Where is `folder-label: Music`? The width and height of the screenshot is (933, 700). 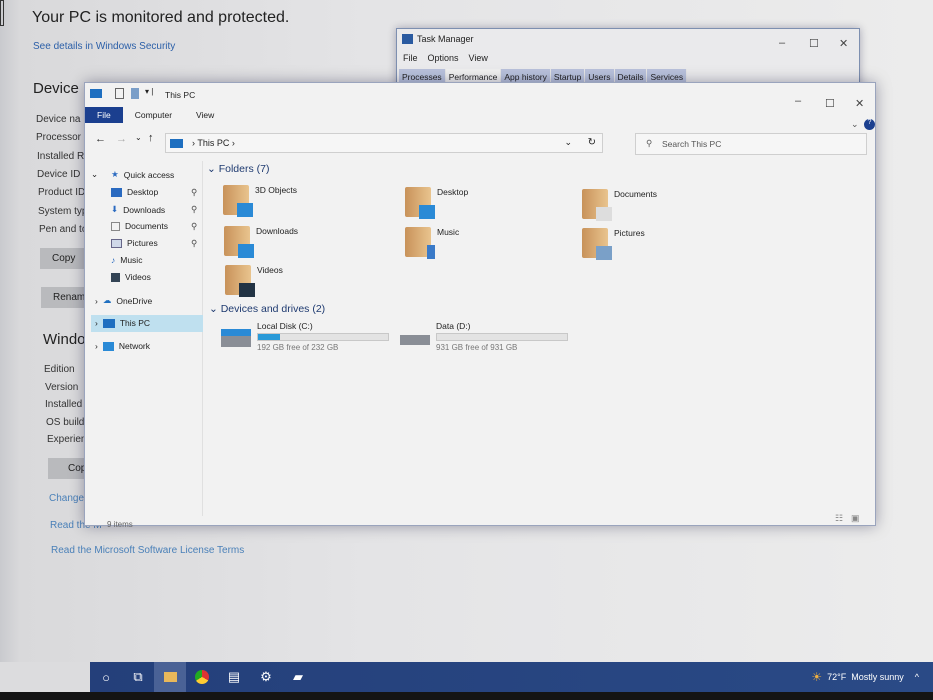
folder-label: Music is located at coordinates (448, 232).